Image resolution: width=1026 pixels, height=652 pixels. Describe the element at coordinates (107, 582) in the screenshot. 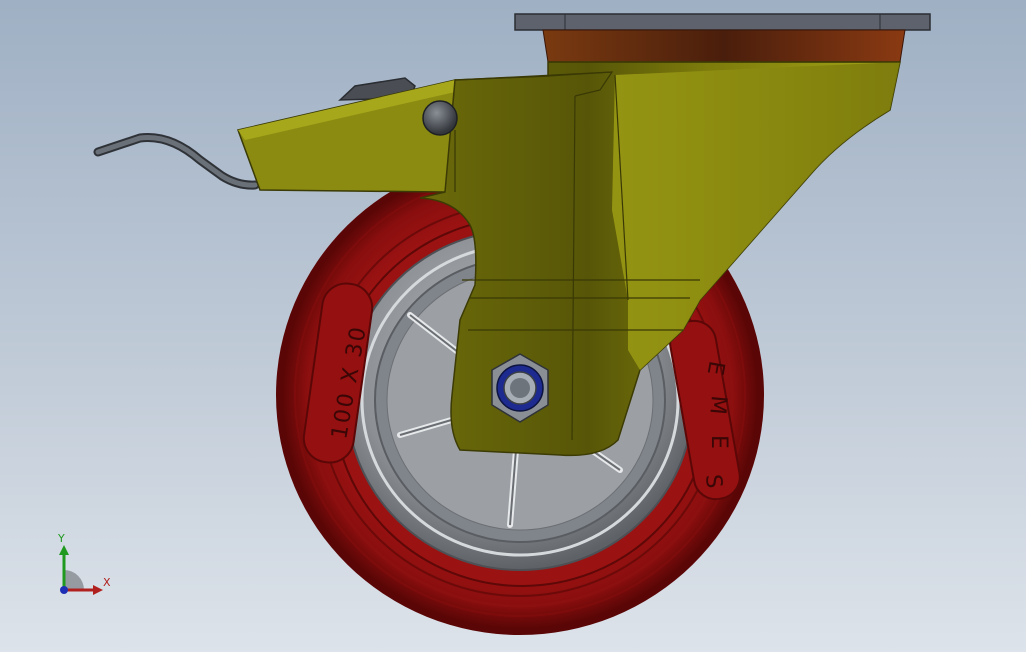

I see `x-axis-label: X` at that location.